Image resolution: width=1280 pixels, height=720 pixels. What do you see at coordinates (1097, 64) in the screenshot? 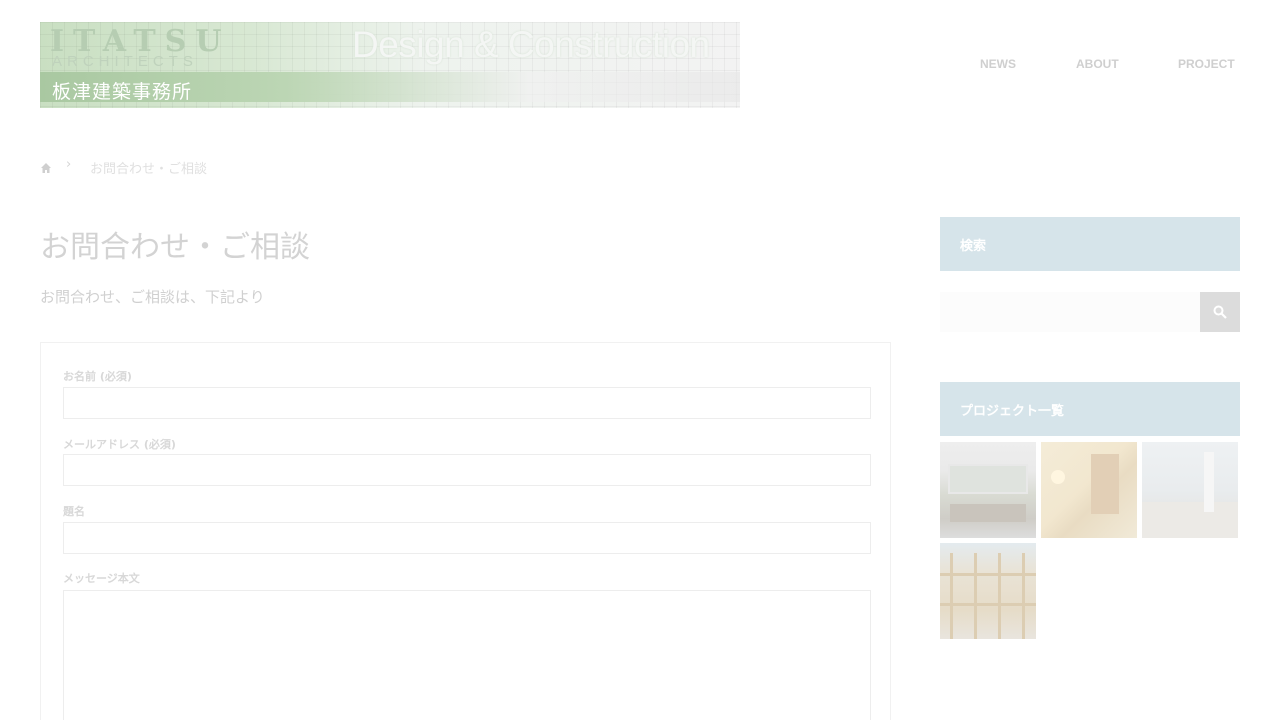
I see `nav-about: ABOUT` at bounding box center [1097, 64].